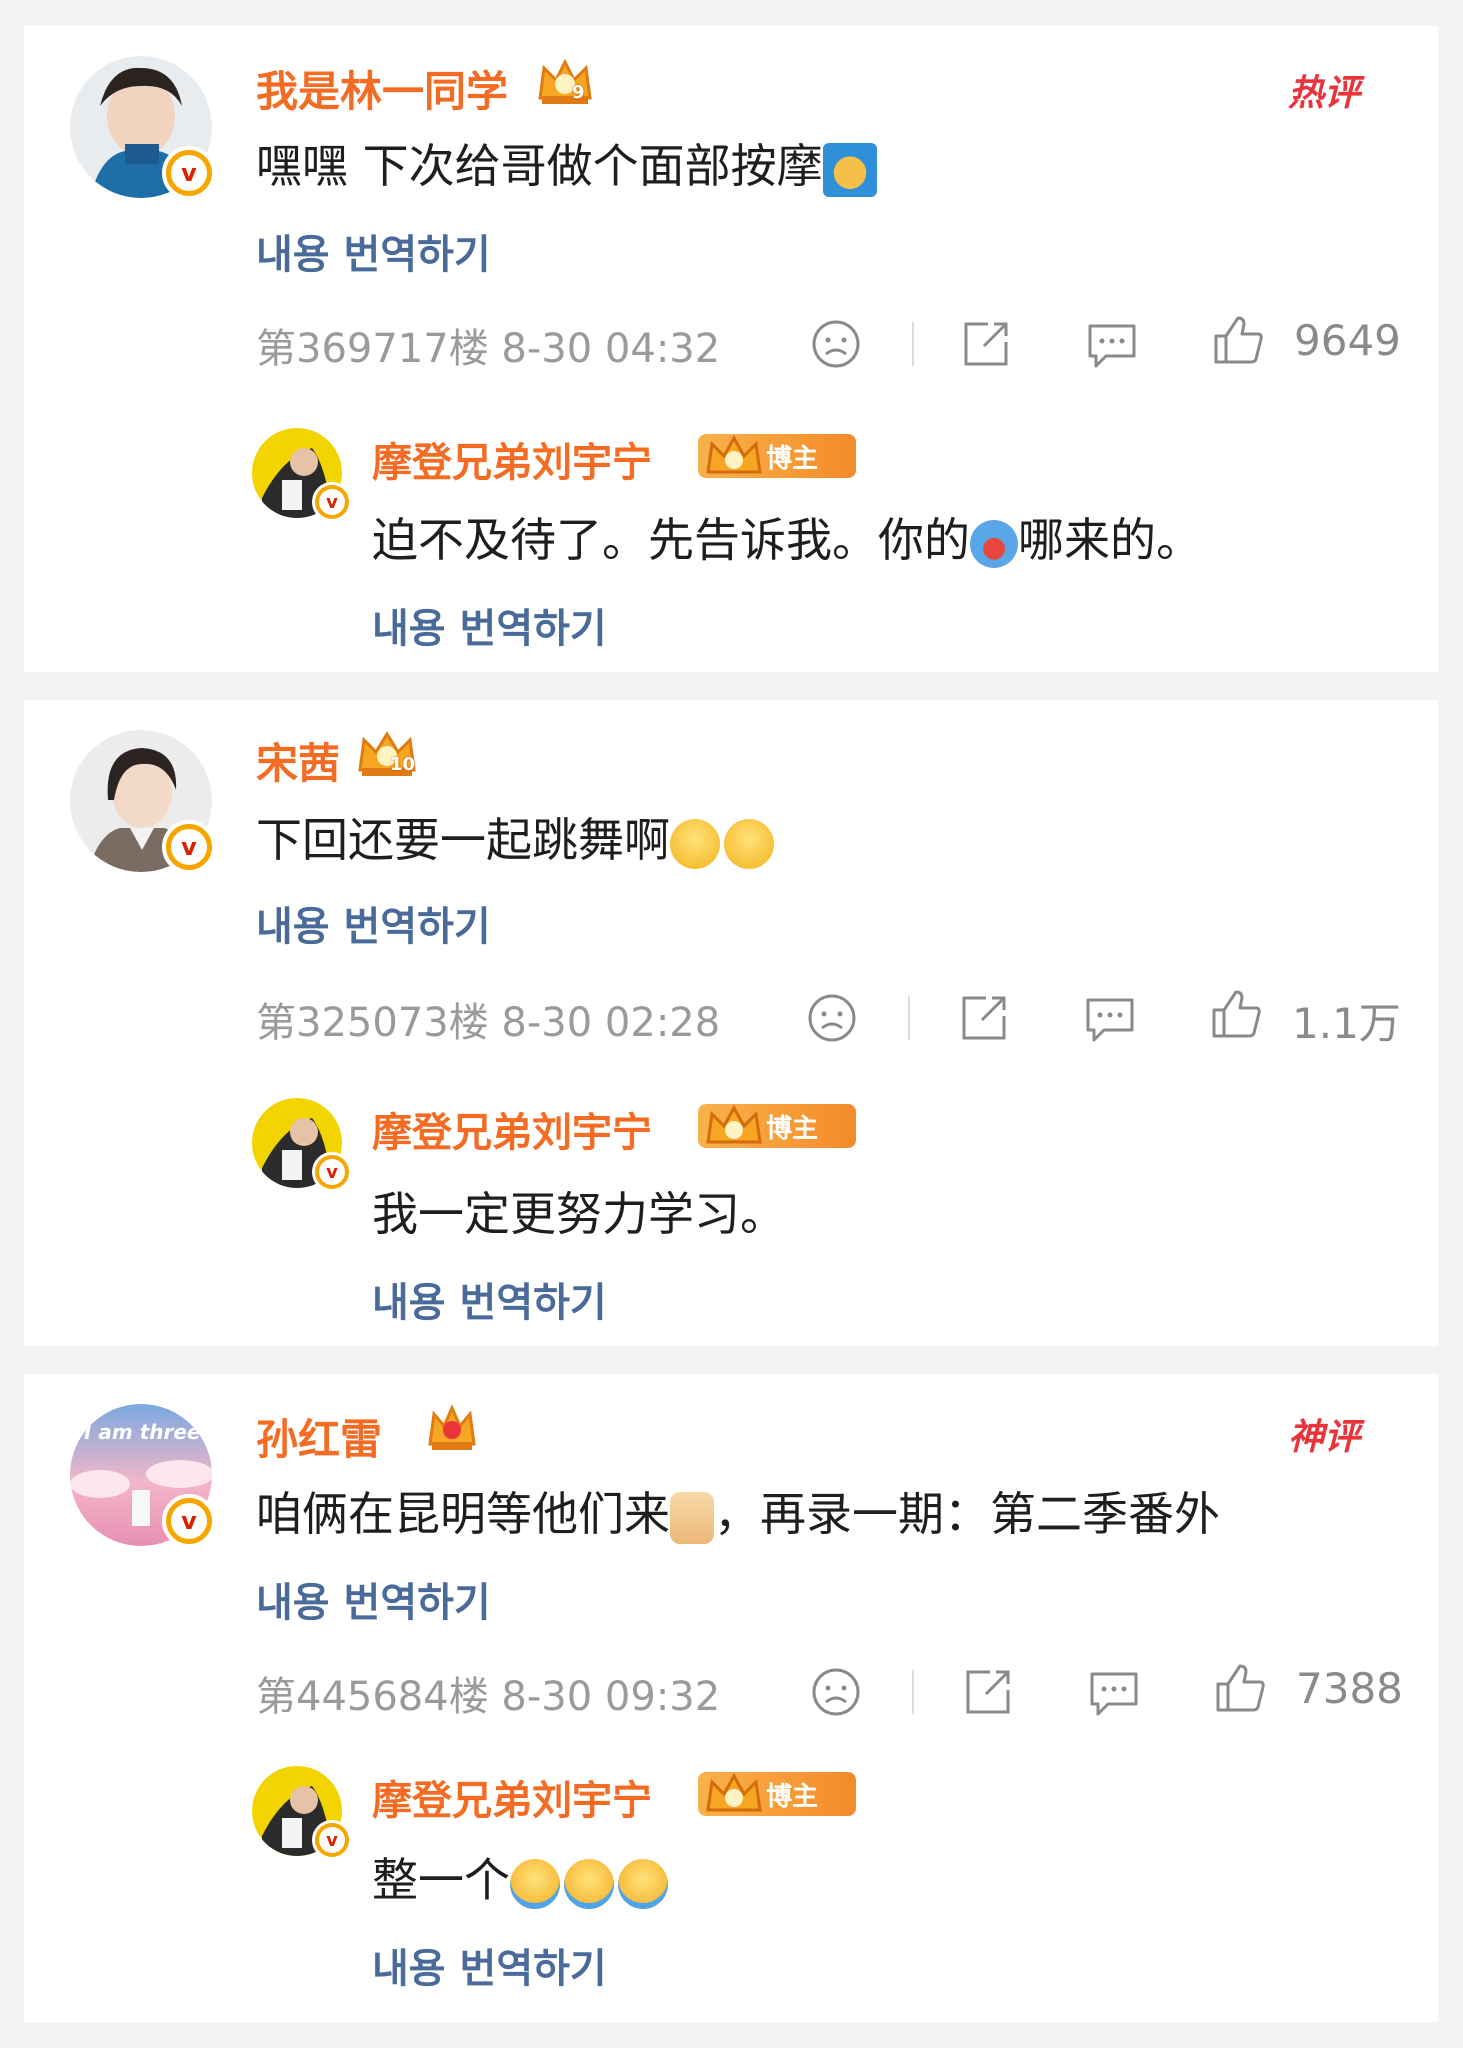 Image resolution: width=1463 pixels, height=2048 pixels. What do you see at coordinates (387, 753) in the screenshot?
I see `crown-badge-icon: 10` at bounding box center [387, 753].